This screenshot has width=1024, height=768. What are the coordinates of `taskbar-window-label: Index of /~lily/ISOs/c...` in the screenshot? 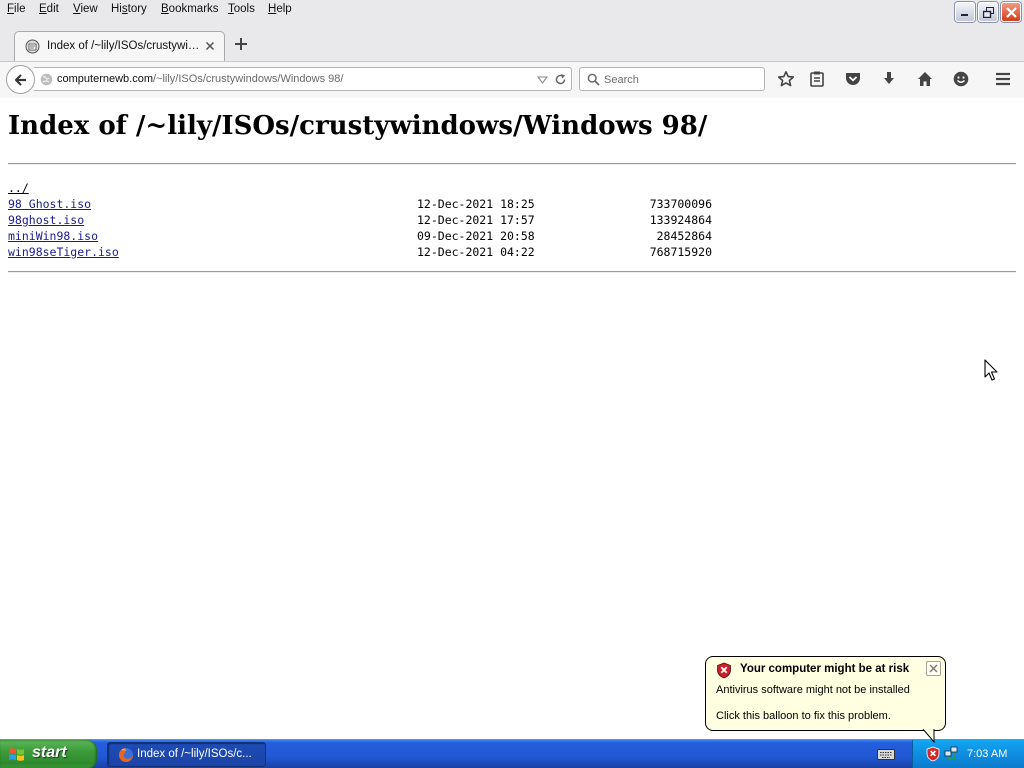 It's located at (194, 754).